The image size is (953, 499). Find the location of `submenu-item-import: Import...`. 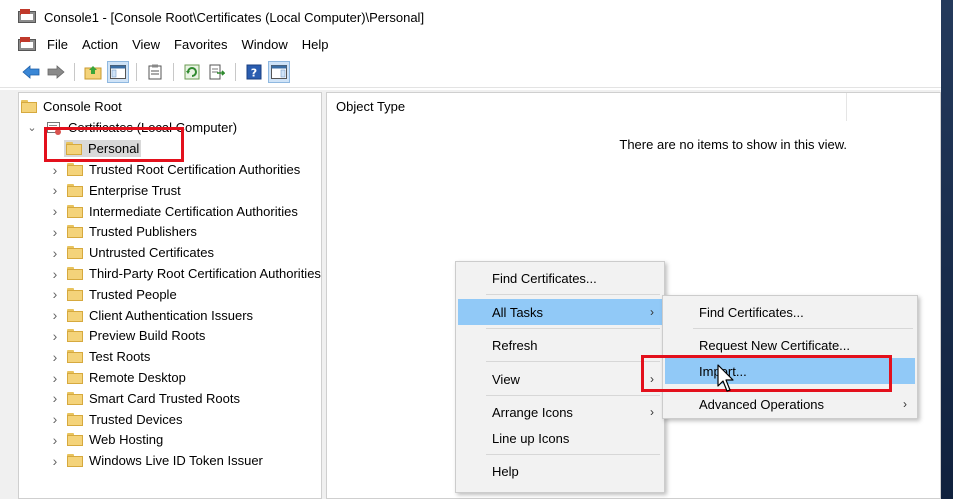

submenu-item-import: Import... is located at coordinates (790, 371).